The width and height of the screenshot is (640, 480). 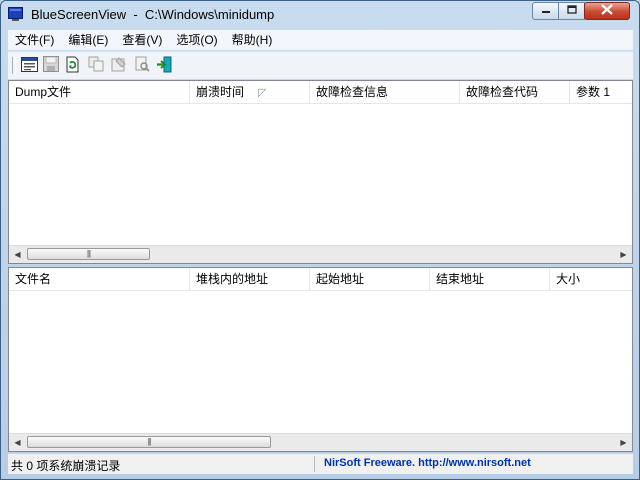 What do you see at coordinates (66, 466) in the screenshot?
I see `item-count-status: 共 0 项系统崩溃记录` at bounding box center [66, 466].